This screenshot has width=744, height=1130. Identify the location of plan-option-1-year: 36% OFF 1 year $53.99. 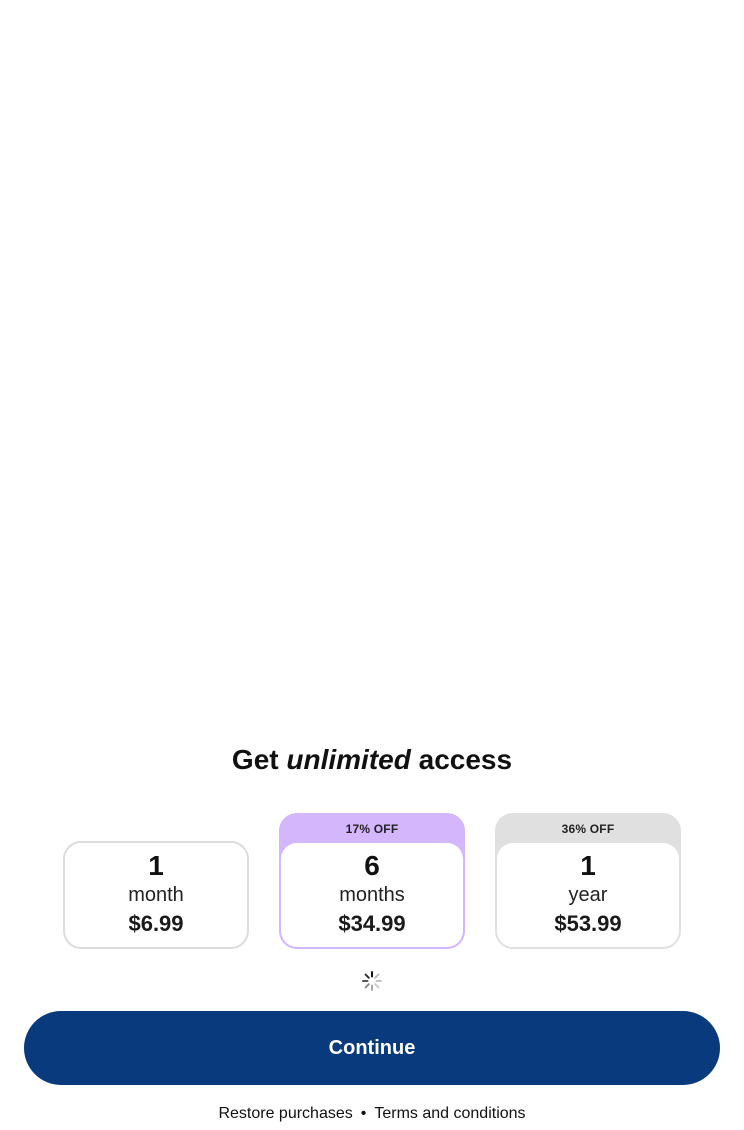
(588, 881).